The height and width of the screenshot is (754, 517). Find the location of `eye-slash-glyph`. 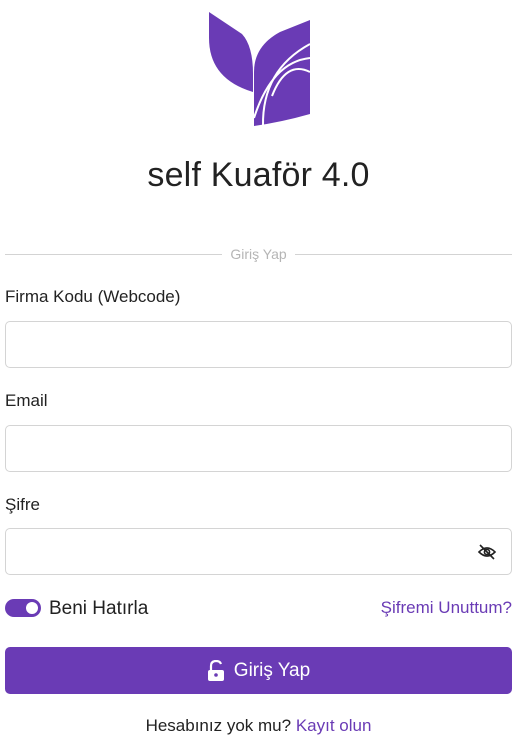

eye-slash-glyph is located at coordinates (487, 552).